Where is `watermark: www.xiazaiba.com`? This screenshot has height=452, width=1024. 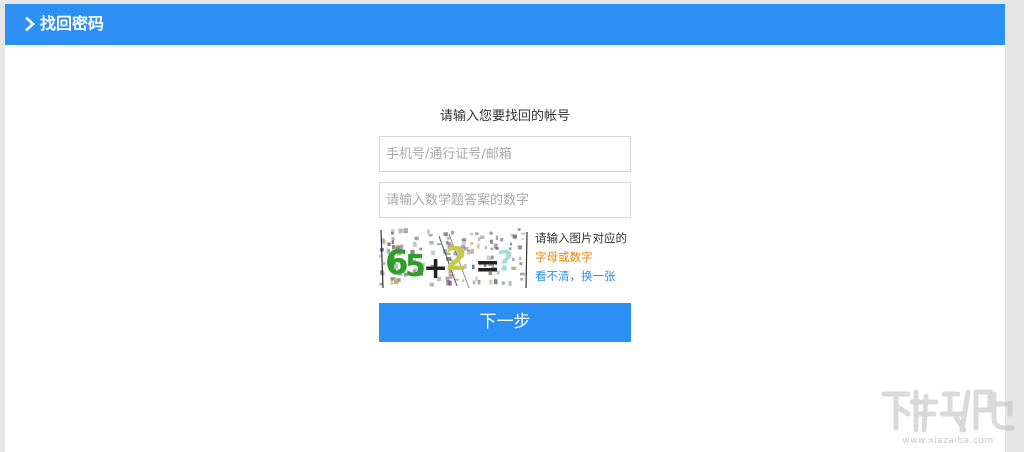
watermark: www.xiazaiba.com is located at coordinates (948, 417).